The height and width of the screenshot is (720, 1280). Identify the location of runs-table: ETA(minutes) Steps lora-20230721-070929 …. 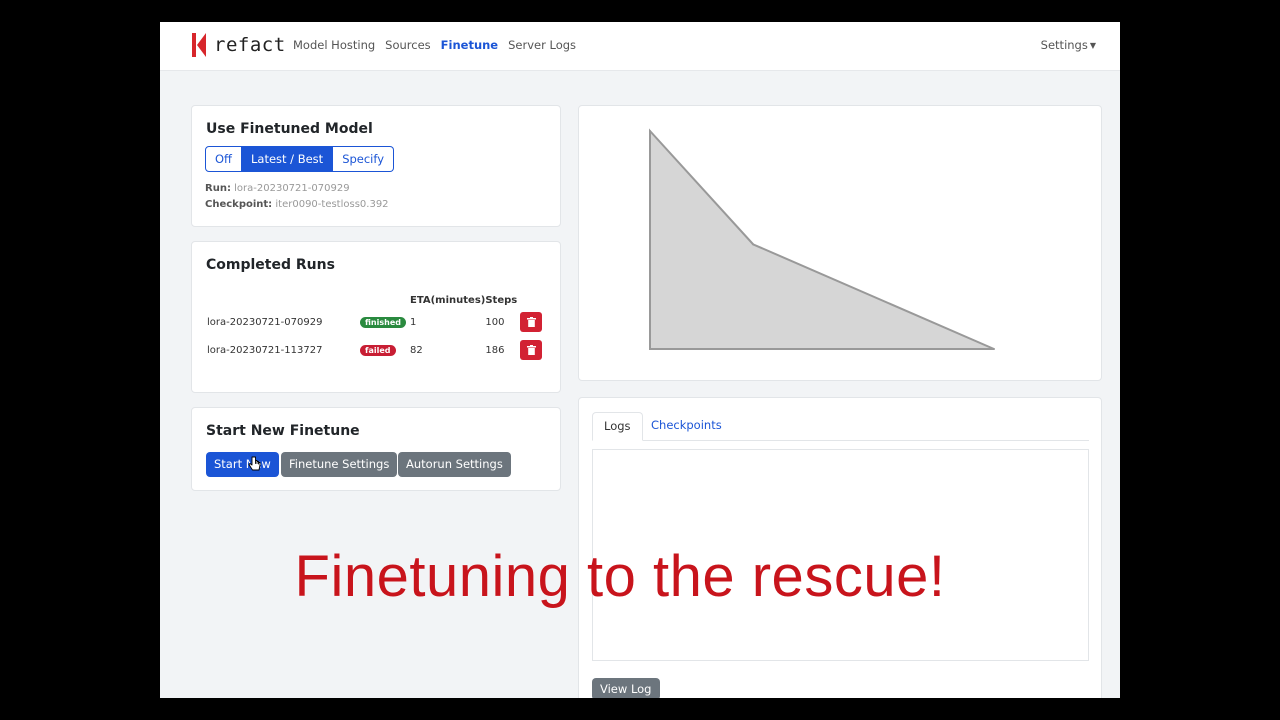
(377, 328).